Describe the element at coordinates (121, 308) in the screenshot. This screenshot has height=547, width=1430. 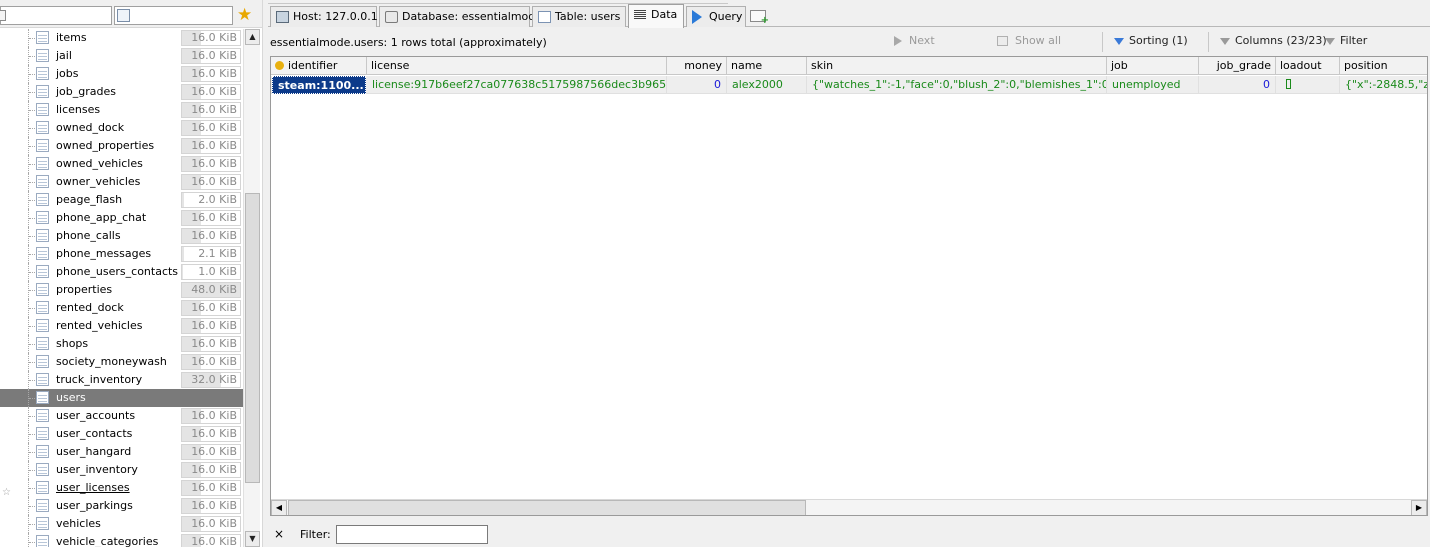
I see `sidebar-item-rented-dock: rented_dock 16.0 KiB` at that location.